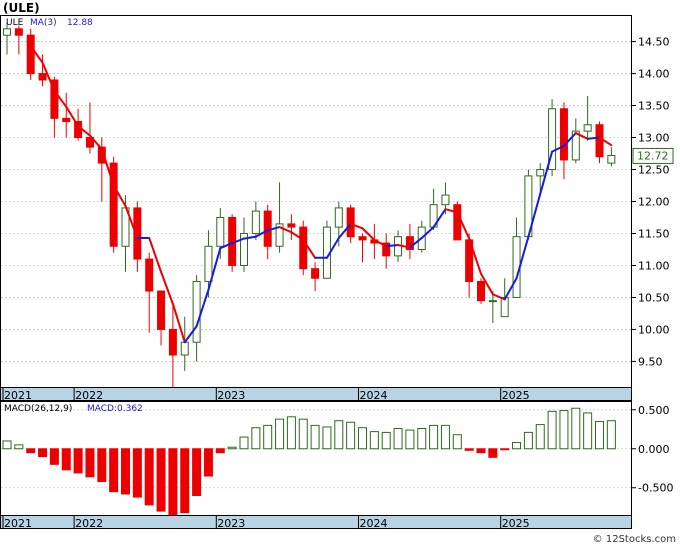  What do you see at coordinates (634, 539) in the screenshot?
I see `footer-credit: © 12Stocks.com` at bounding box center [634, 539].